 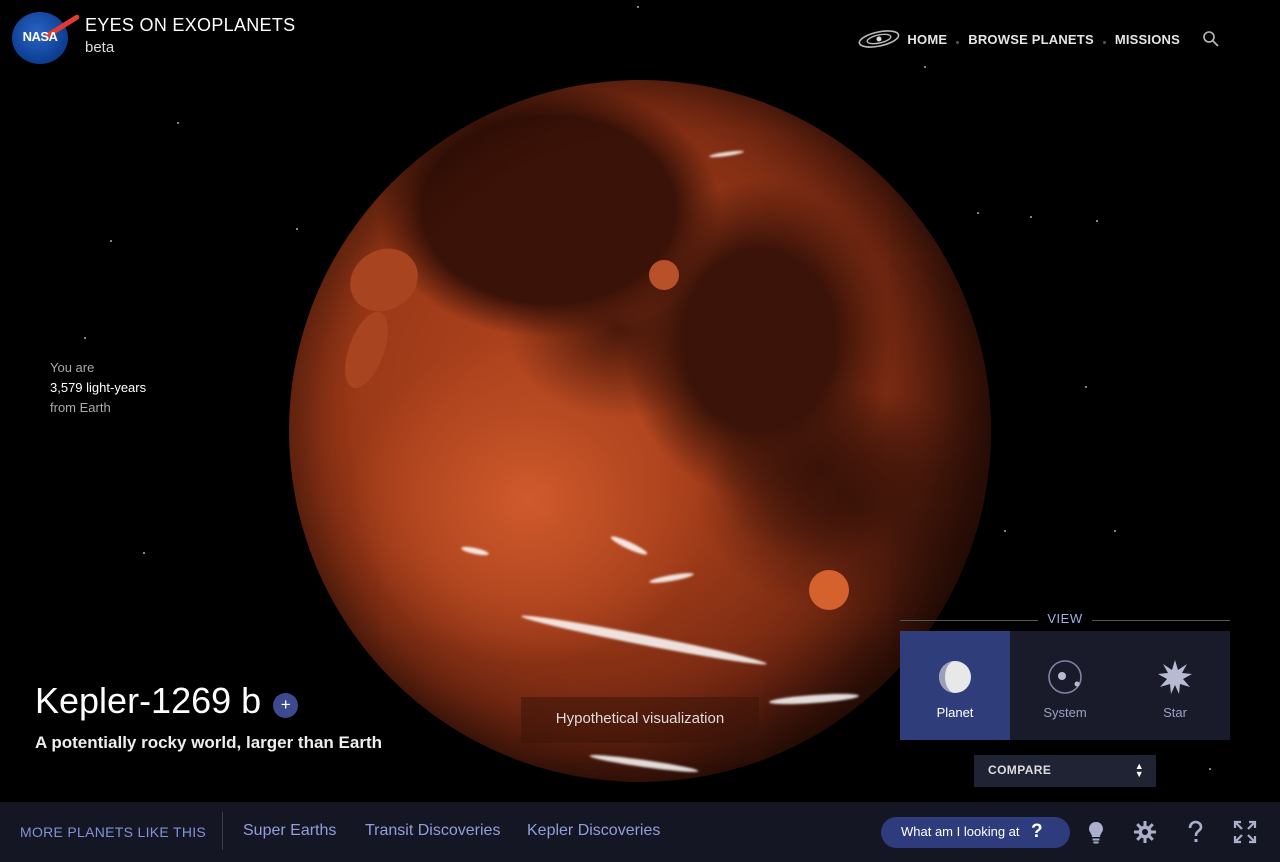 What do you see at coordinates (1065, 677) in the screenshot?
I see `system-icon` at bounding box center [1065, 677].